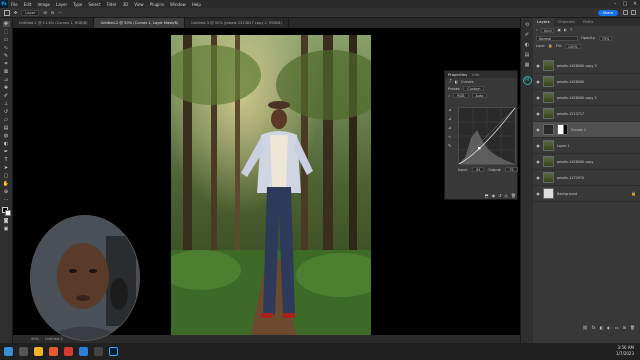 The image size is (640, 360). I want to click on input-value: 93, so click(478, 169).